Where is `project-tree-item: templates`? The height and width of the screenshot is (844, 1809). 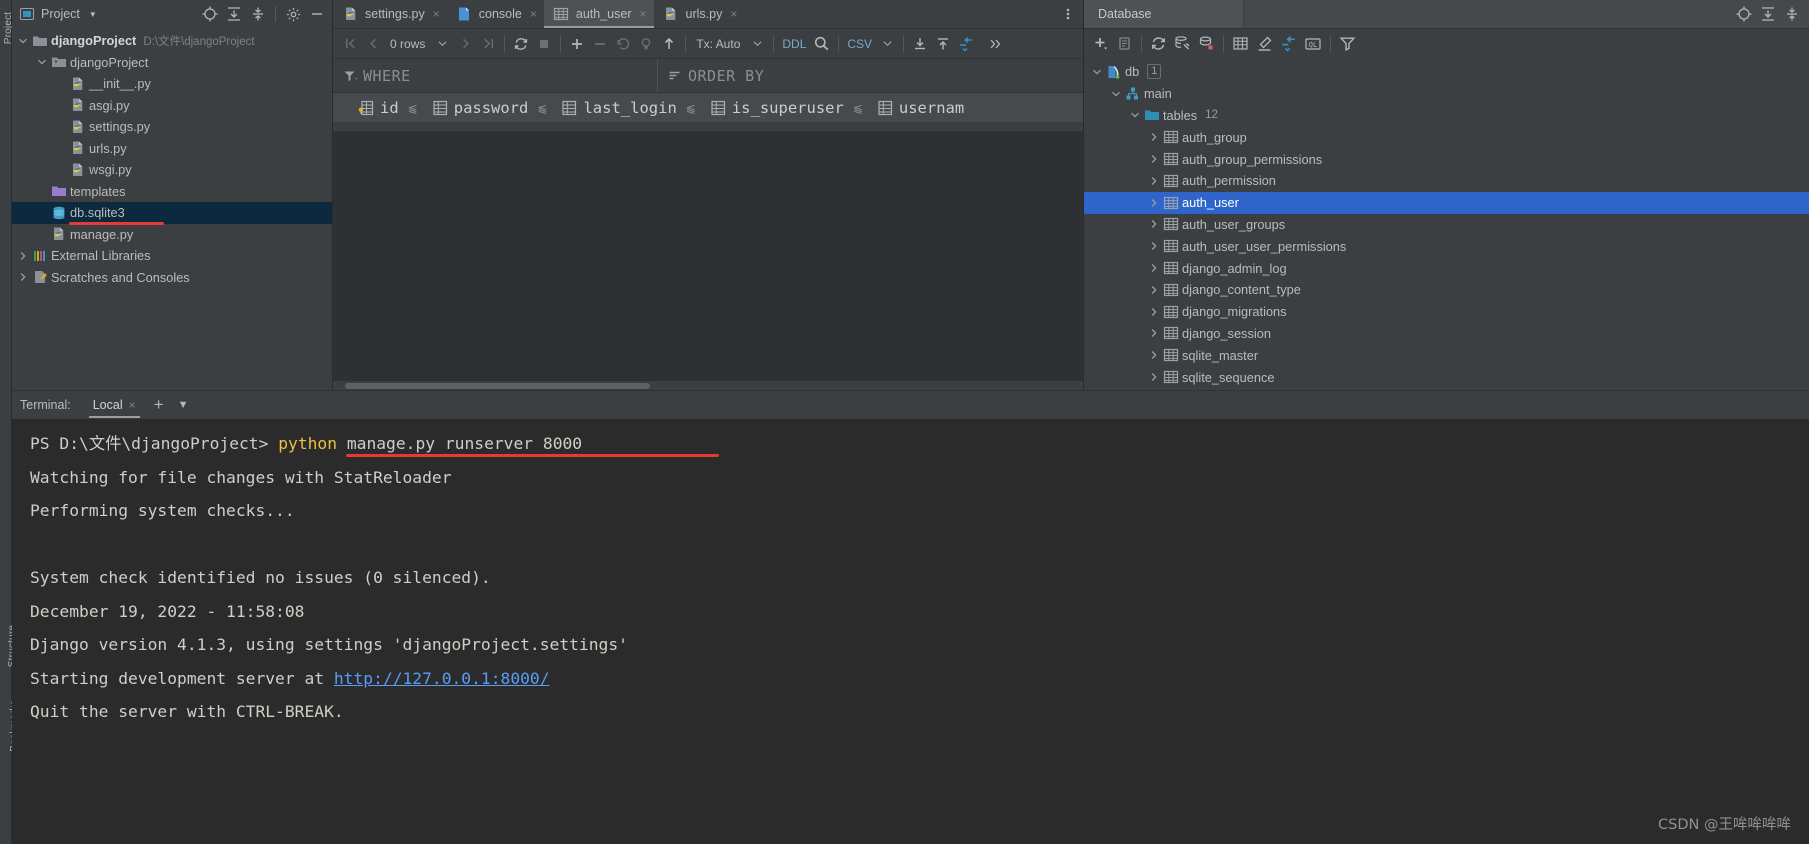 project-tree-item: templates is located at coordinates (172, 192).